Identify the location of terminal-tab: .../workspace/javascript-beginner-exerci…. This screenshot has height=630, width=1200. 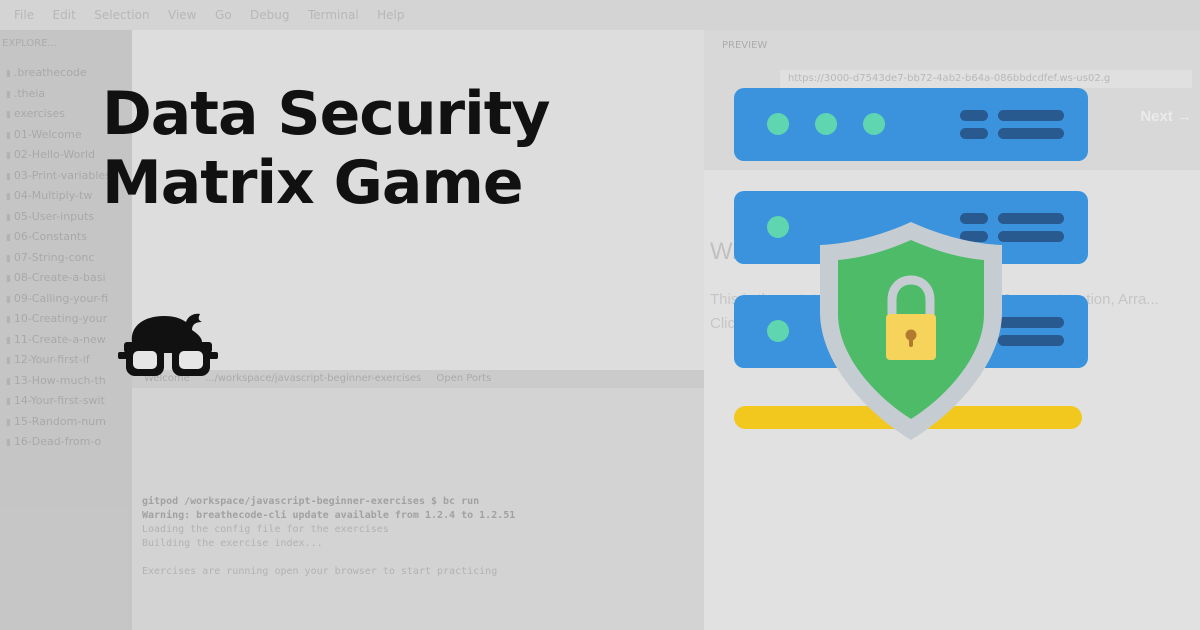
(313, 378).